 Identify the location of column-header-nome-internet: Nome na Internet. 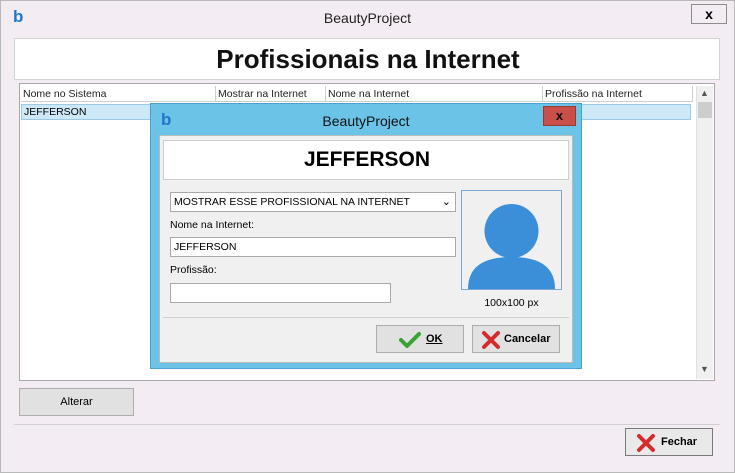
(434, 94).